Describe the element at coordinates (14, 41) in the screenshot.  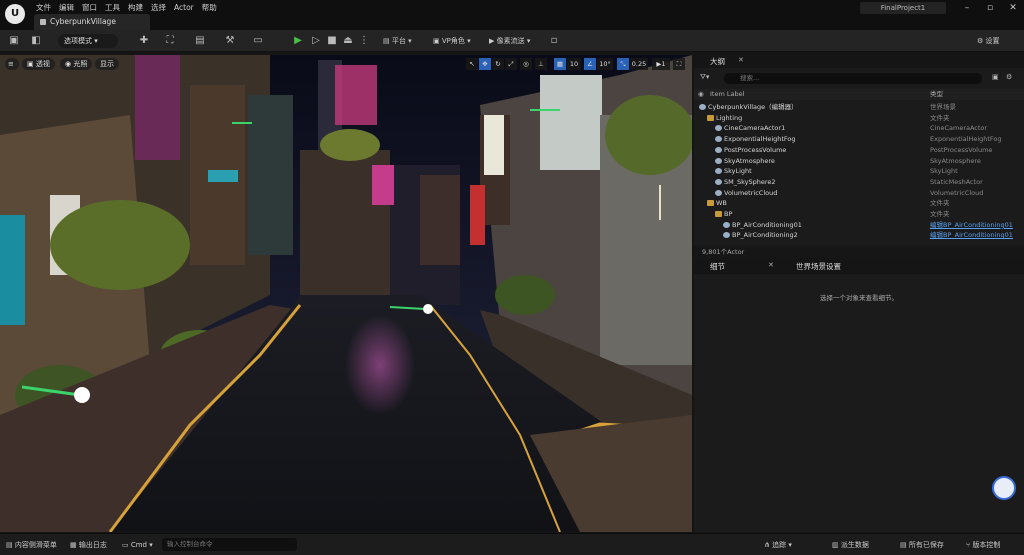
I see `save-icon: ▣` at that location.